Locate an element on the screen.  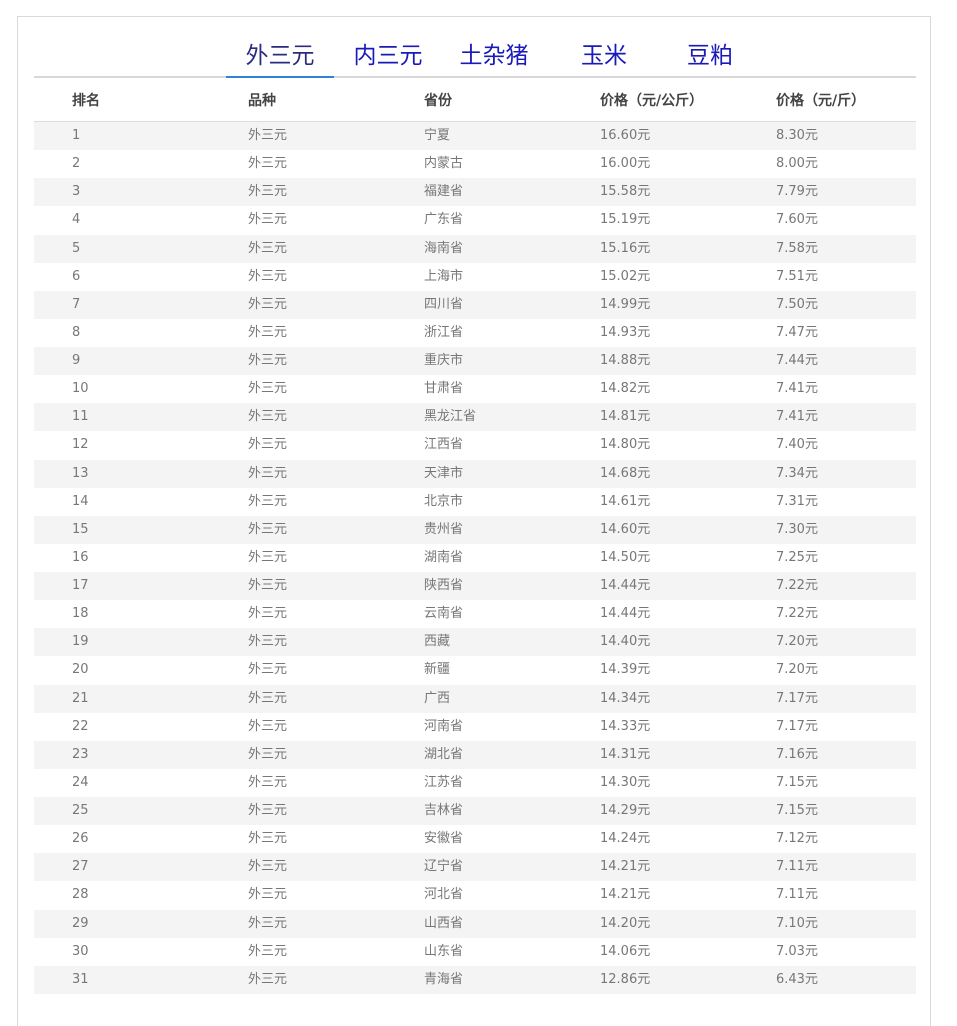
column-header-variety: 品种 is located at coordinates (262, 101).